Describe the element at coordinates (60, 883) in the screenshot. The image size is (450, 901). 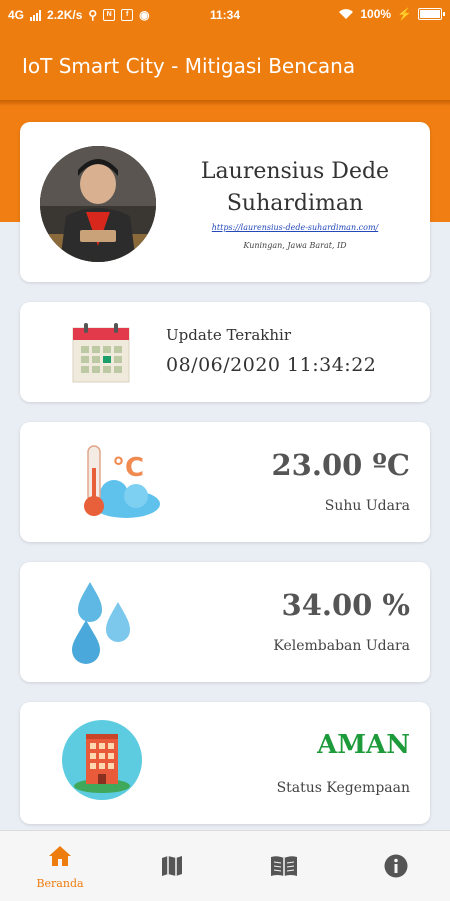
I see `nav-label-beranda: Beranda` at that location.